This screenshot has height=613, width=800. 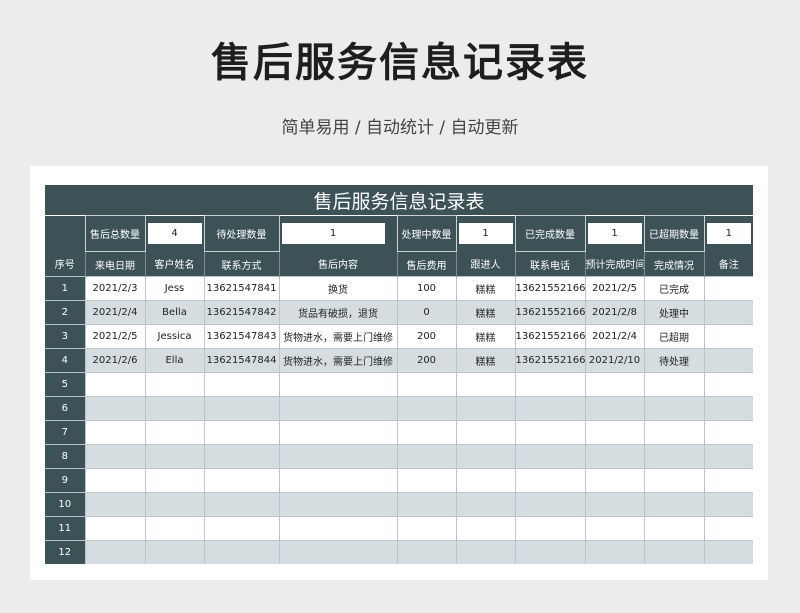 What do you see at coordinates (65, 528) in the screenshot?
I see `col-index-cell: 11` at bounding box center [65, 528].